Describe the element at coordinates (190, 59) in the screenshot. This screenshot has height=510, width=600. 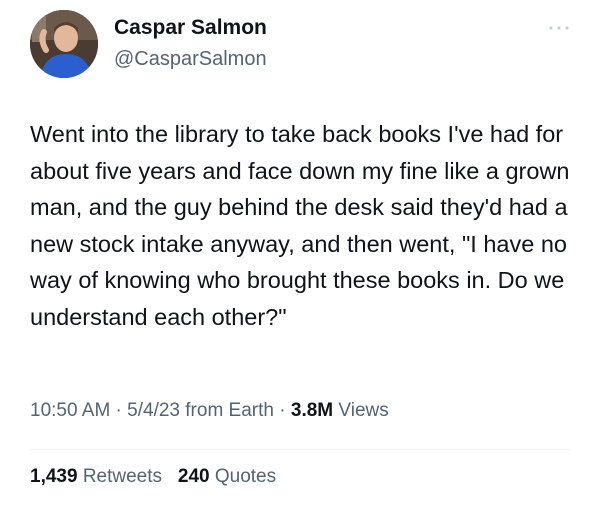
I see `author-handle: @CasparSalmon` at that location.